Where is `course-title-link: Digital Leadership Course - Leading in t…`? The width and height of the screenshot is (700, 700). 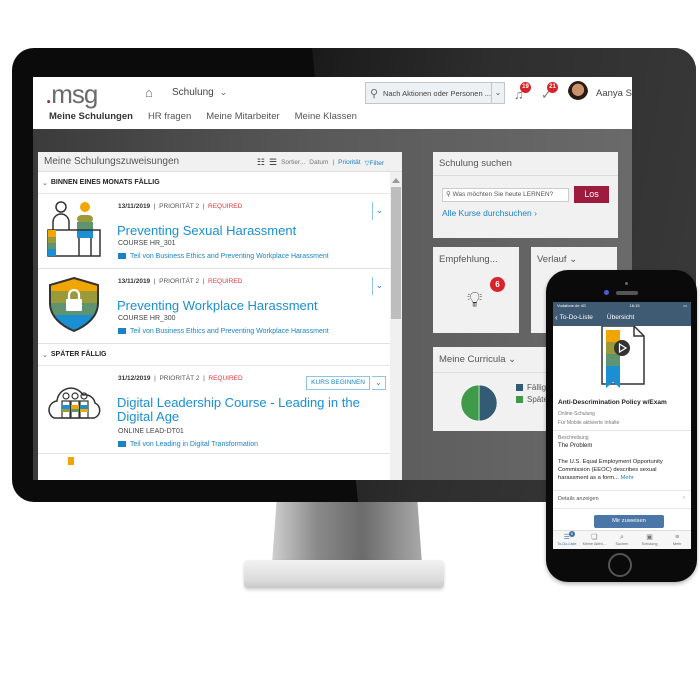 course-title-link: Digital Leadership Course - Leading in t… is located at coordinates (251, 410).